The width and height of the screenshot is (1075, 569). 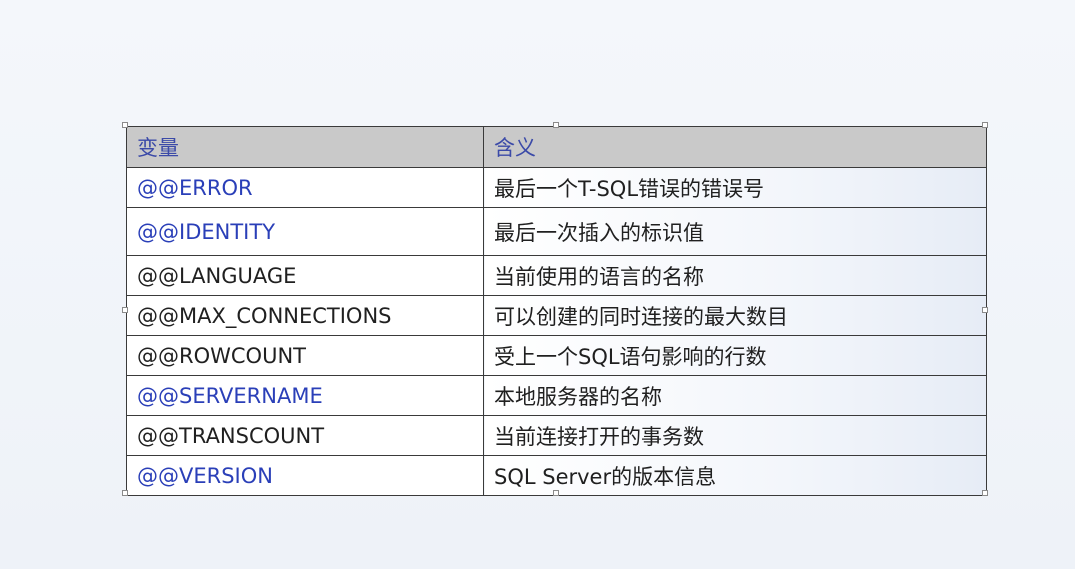 What do you see at coordinates (305, 355) in the screenshot?
I see `variable-cell: @@ROWCOUNT` at bounding box center [305, 355].